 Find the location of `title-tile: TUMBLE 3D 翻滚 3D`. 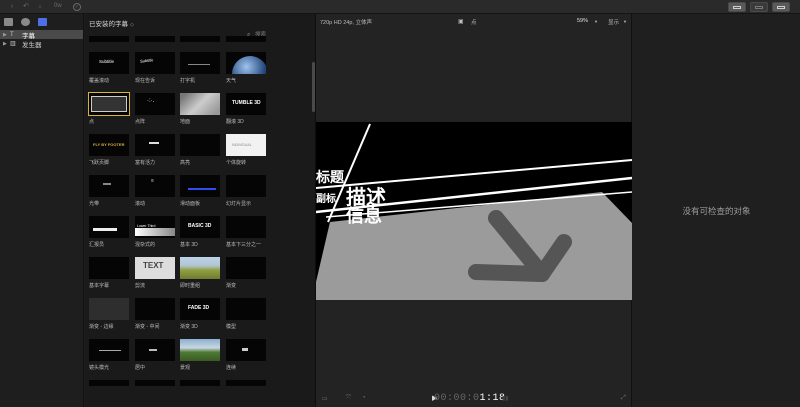

title-tile: TUMBLE 3D 翻滚 3D is located at coordinates (246, 109).